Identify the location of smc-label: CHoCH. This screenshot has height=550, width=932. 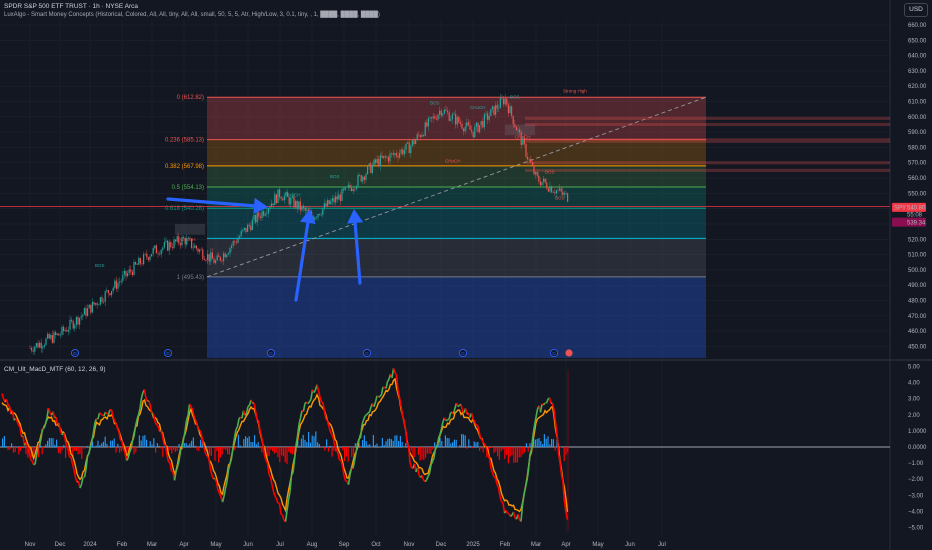
(523, 136).